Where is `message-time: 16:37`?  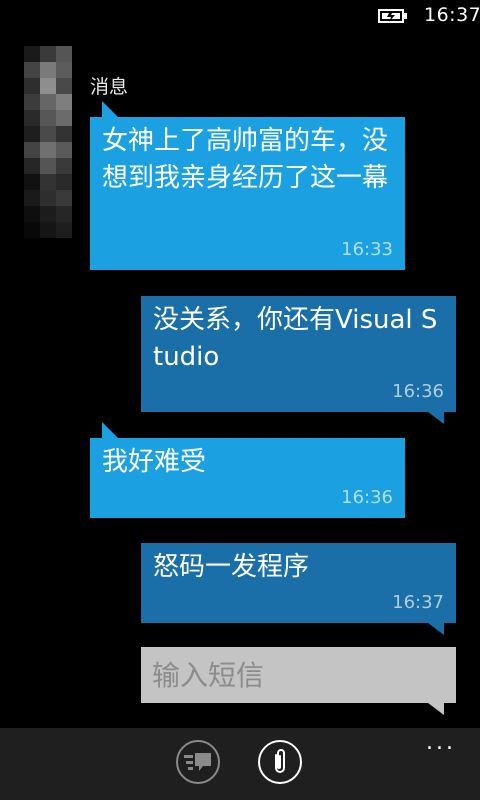
message-time: 16:37 is located at coordinates (418, 602).